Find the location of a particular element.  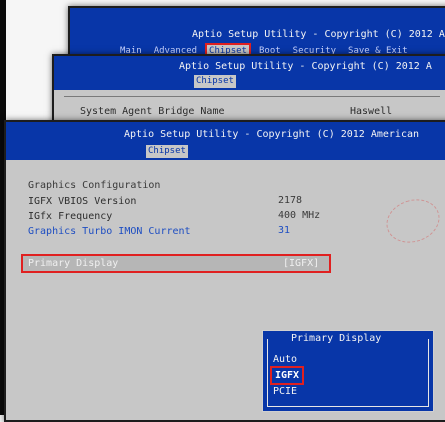

graphics-config-heading: Graphics Configuration is located at coordinates (94, 185).